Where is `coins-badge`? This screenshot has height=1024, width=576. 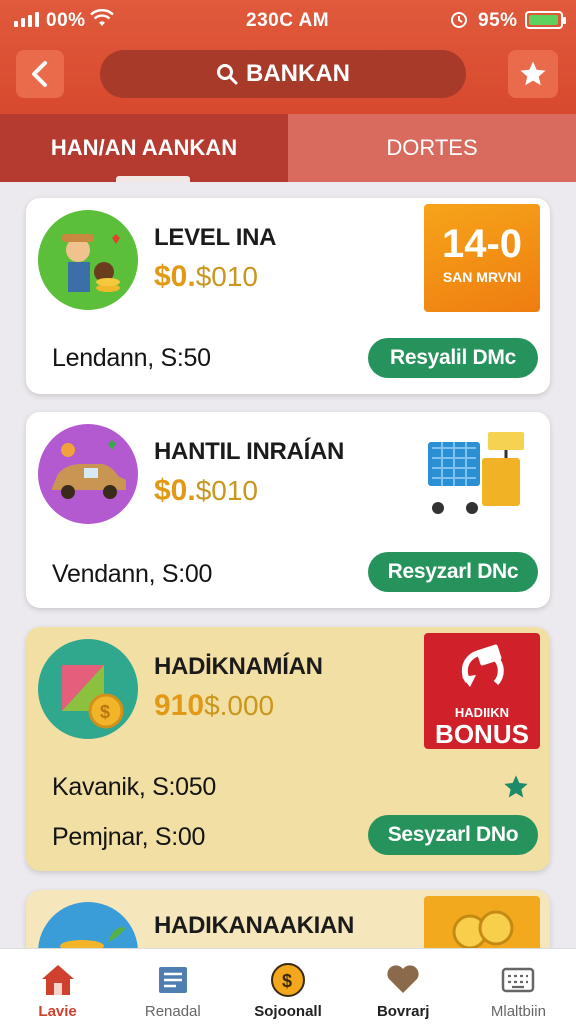
coins-badge is located at coordinates (482, 926).